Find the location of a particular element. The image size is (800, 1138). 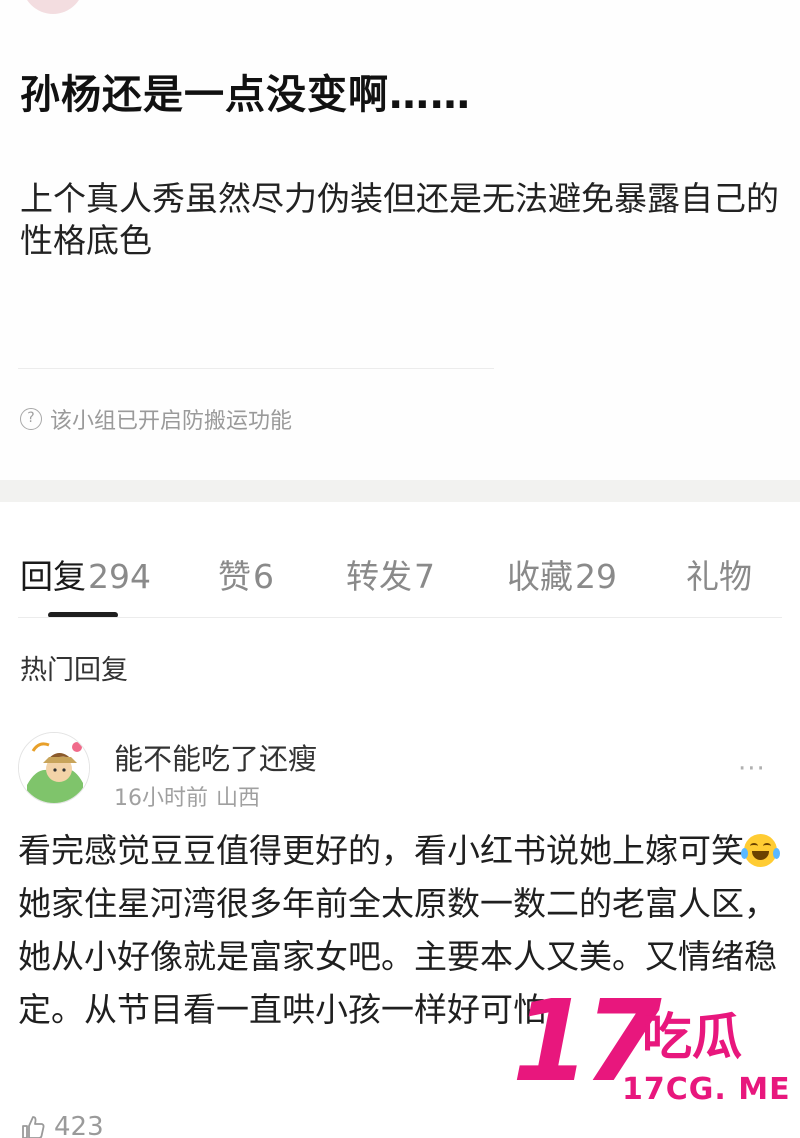

interaction-tabs: 回复294 赞6 转发7 收藏29 礼物 is located at coordinates (400, 575).